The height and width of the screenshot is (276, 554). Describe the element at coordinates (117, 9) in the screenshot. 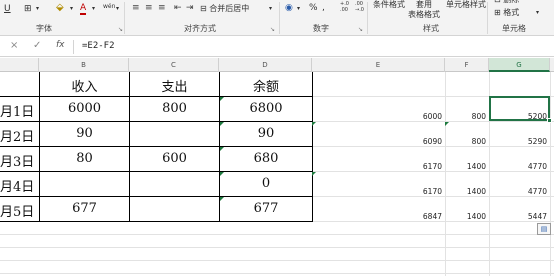

I see `phonetic-dropdown-icon: ▾` at that location.